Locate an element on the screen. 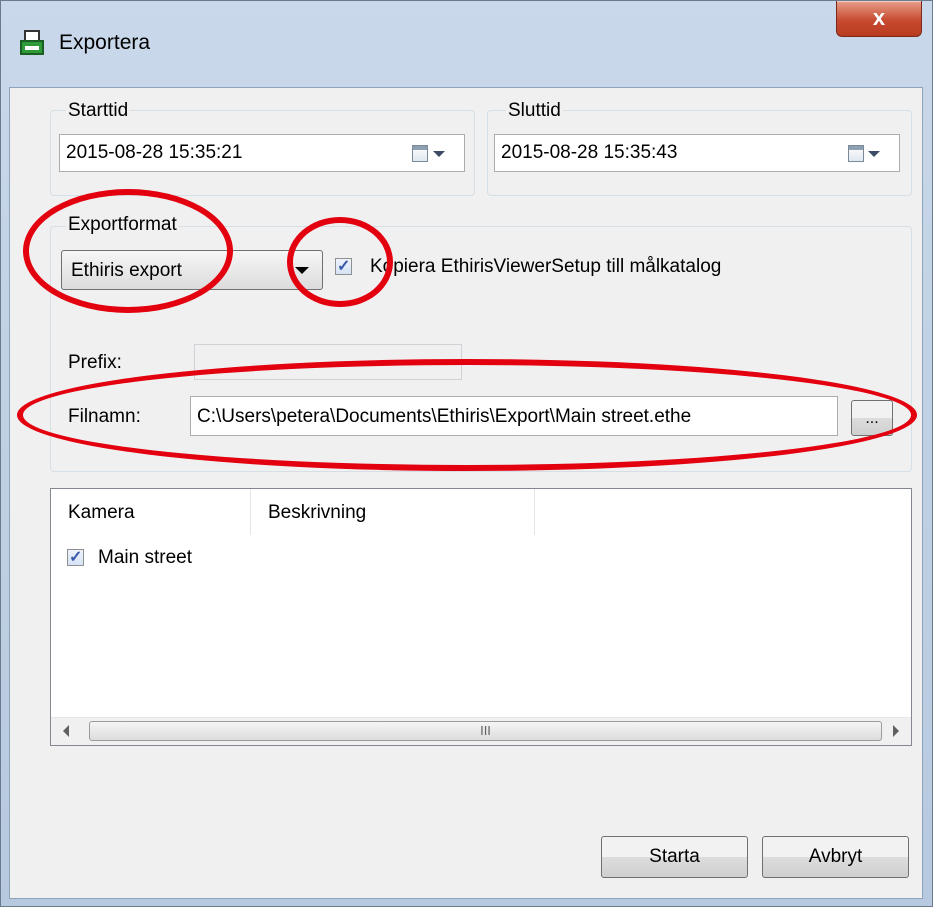 The width and height of the screenshot is (935, 909). camera-name: Main street is located at coordinates (145, 557).